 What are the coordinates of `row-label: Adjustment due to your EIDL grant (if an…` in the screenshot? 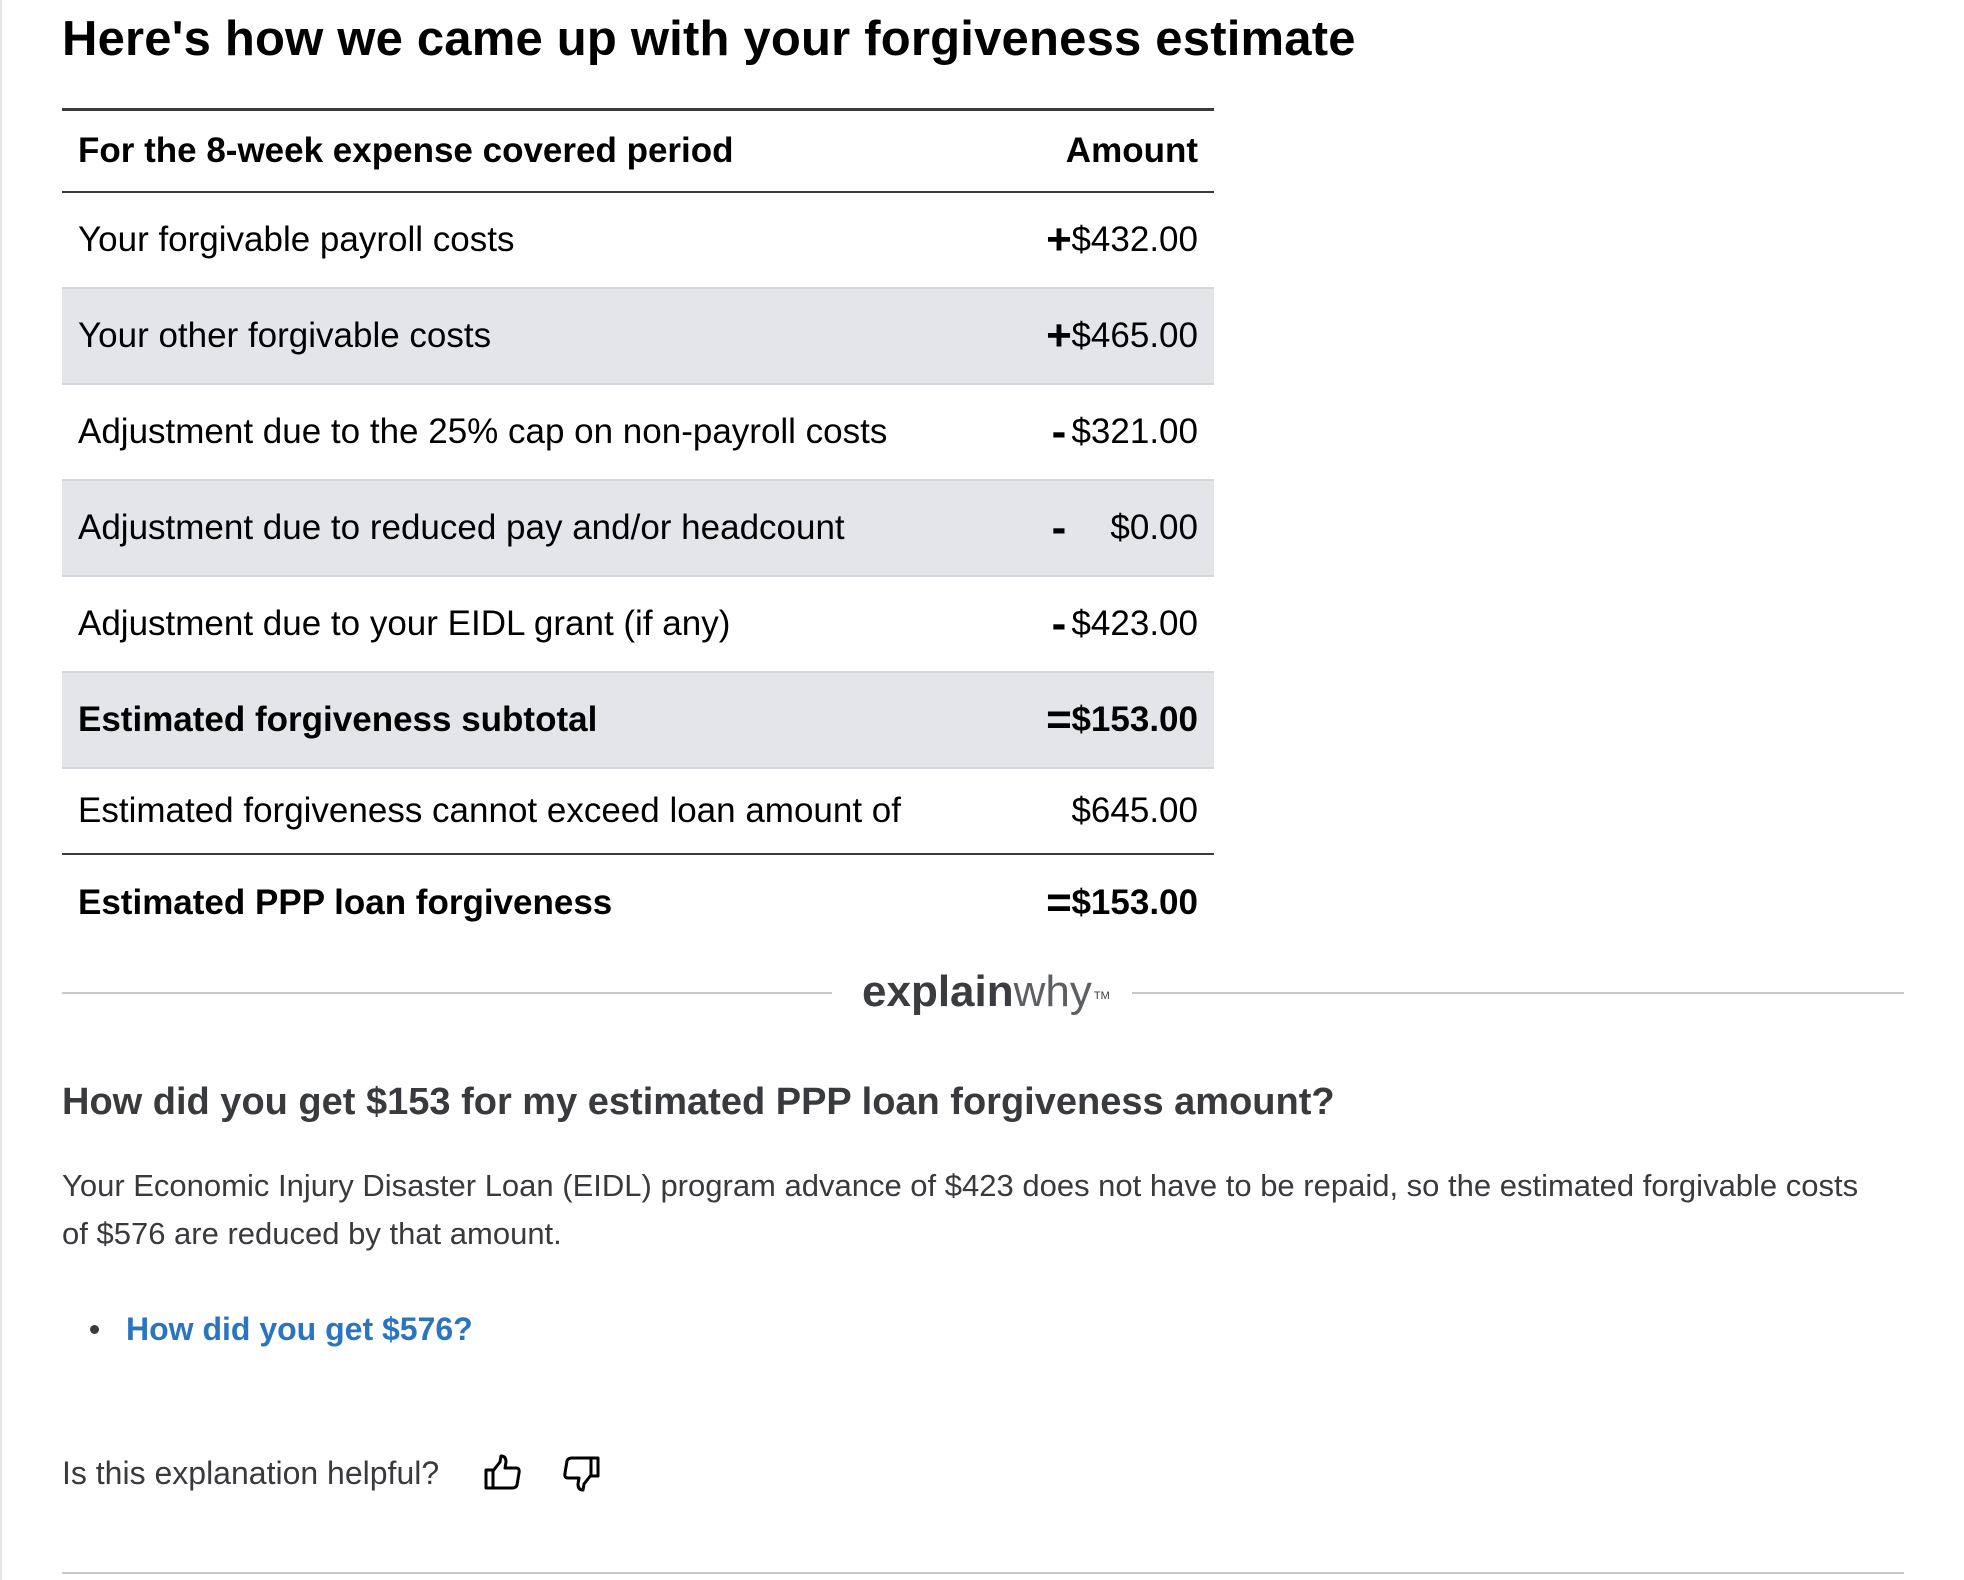 It's located at (404, 623).